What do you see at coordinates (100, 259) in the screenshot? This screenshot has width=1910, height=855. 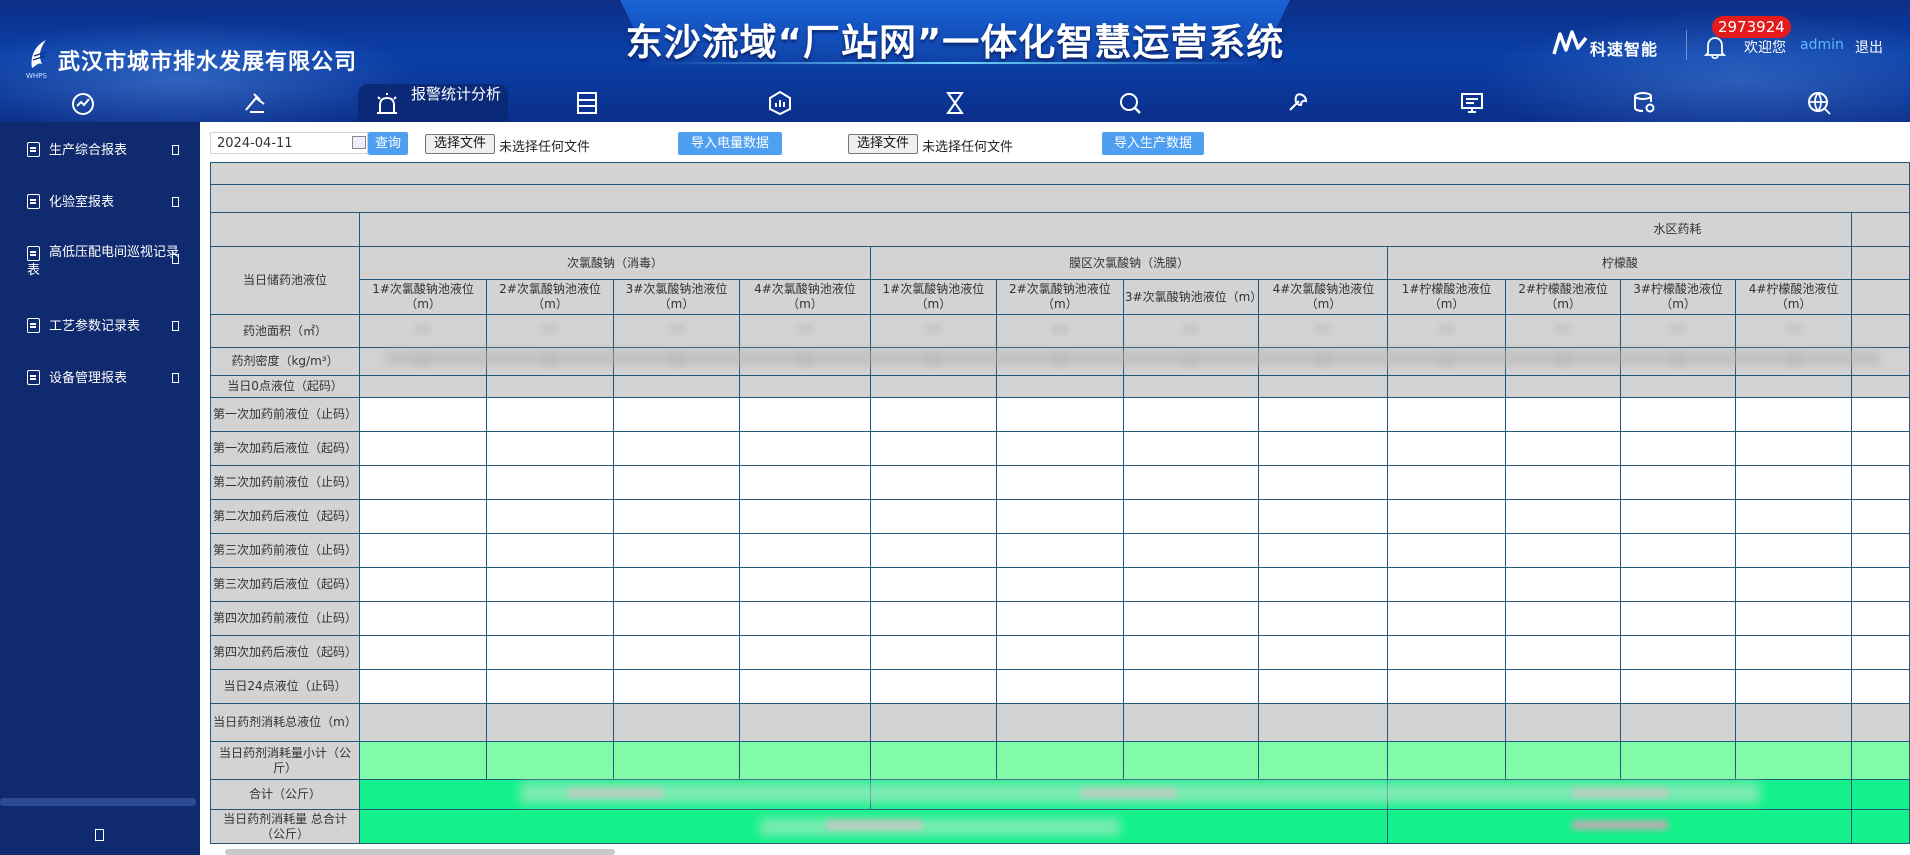 I see `sidebar-item-power-room-inspection: 高低压配电间巡视记录表` at bounding box center [100, 259].